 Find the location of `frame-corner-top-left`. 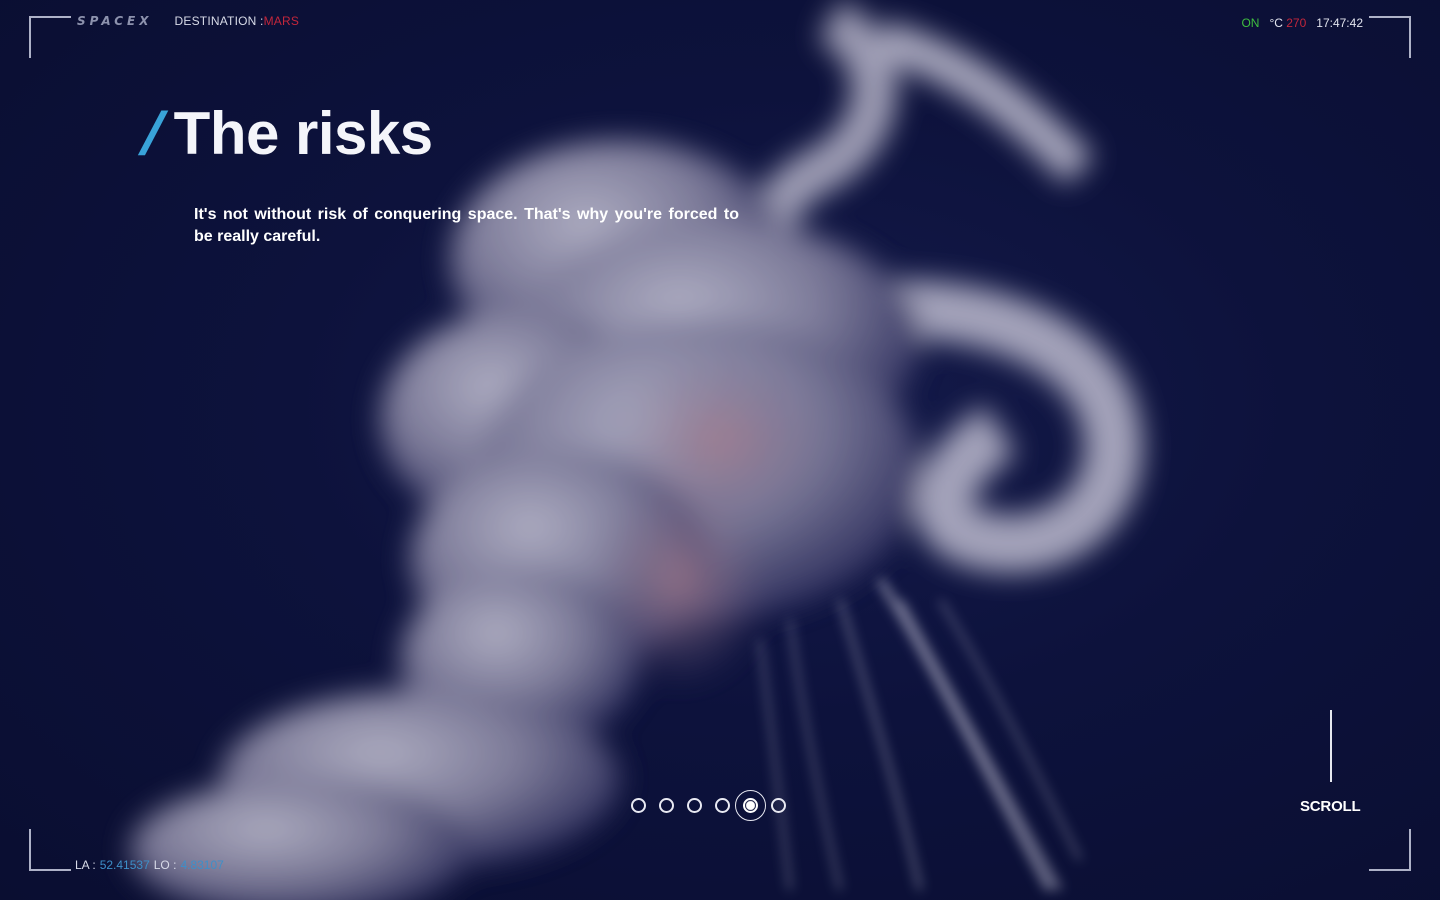

frame-corner-top-left is located at coordinates (50, 37).